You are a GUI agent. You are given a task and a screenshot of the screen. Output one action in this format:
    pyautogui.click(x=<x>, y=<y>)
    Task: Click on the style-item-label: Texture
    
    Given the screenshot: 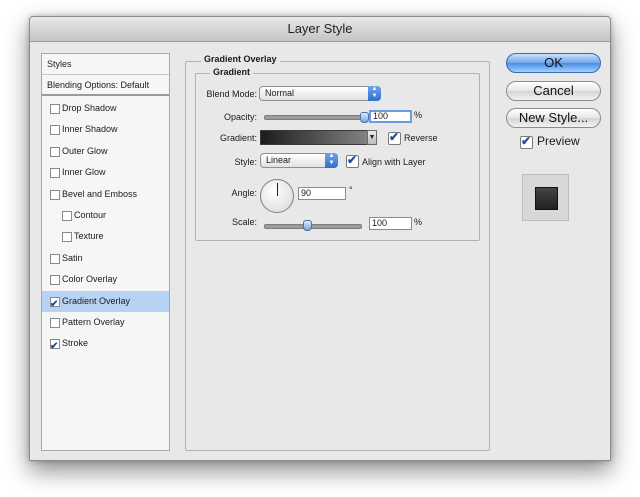 What is the action you would take?
    pyautogui.click(x=89, y=236)
    